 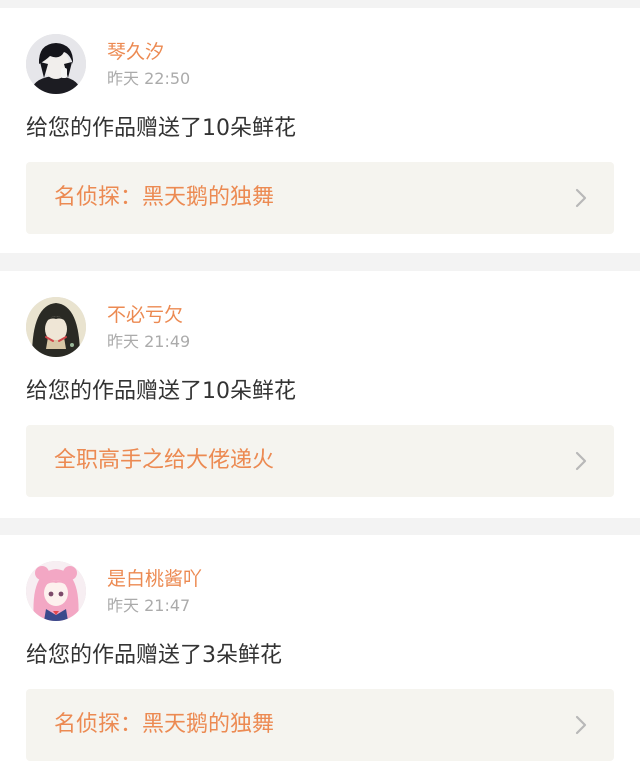 I want to click on gift-message: 给您的作品赠送了3朵鲜花, so click(x=154, y=655).